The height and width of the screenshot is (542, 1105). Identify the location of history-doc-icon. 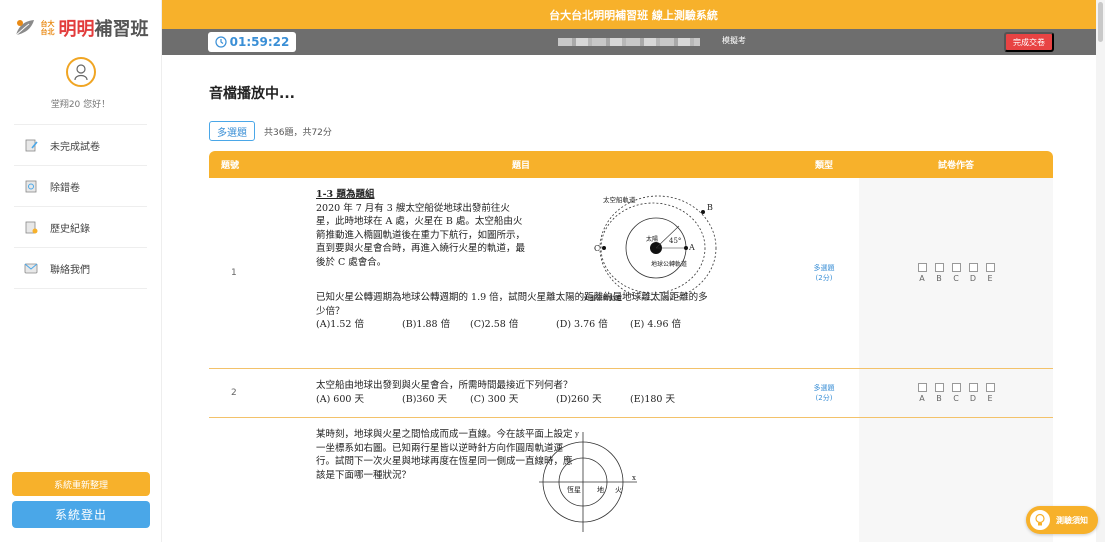
(31, 227).